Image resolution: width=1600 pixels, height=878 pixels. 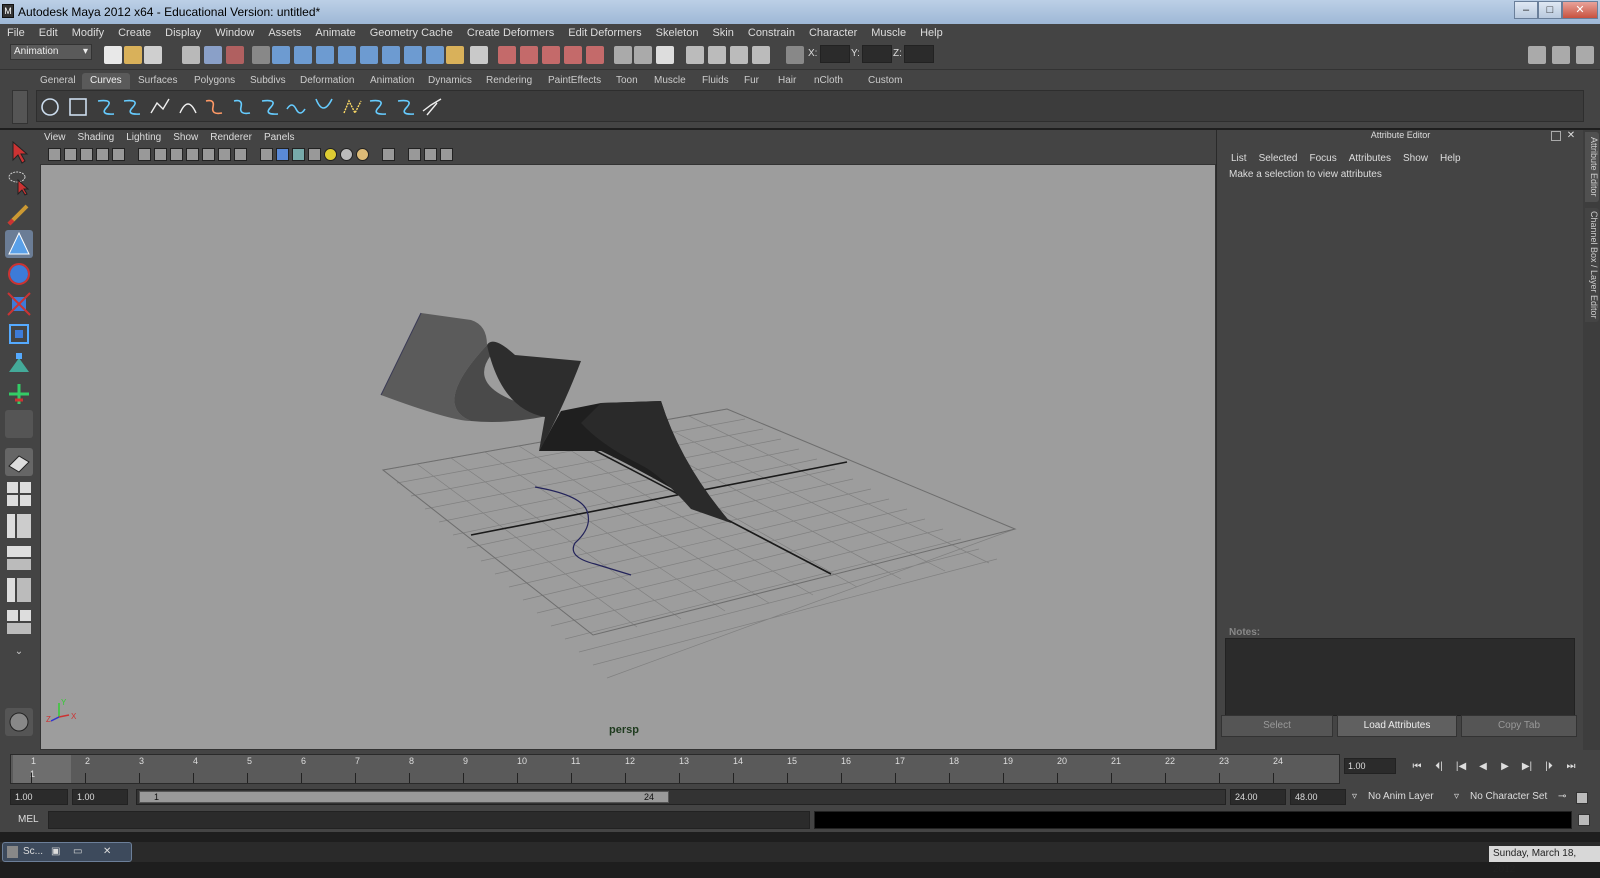 I want to click on attr-menu-focus: Focus, so click(x=1322, y=159).